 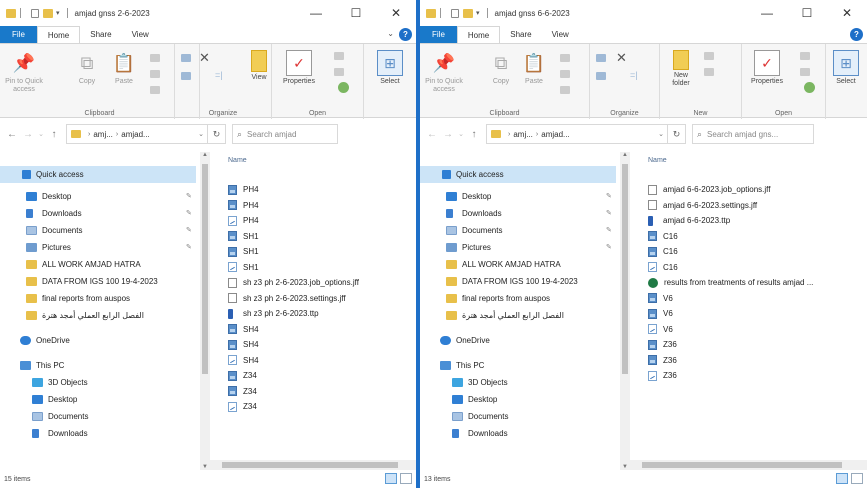 I want to click on file-item: C16, so click(x=757, y=236).